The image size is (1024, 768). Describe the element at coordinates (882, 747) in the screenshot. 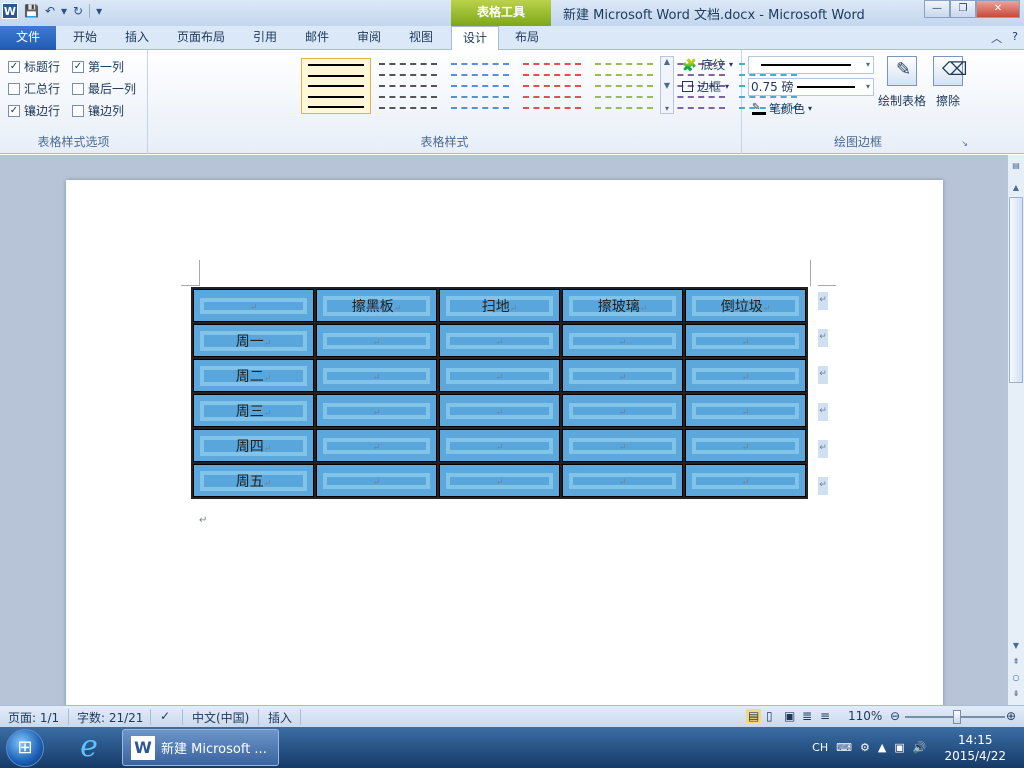

I see `show-hidden-icons-icon: ▲` at that location.